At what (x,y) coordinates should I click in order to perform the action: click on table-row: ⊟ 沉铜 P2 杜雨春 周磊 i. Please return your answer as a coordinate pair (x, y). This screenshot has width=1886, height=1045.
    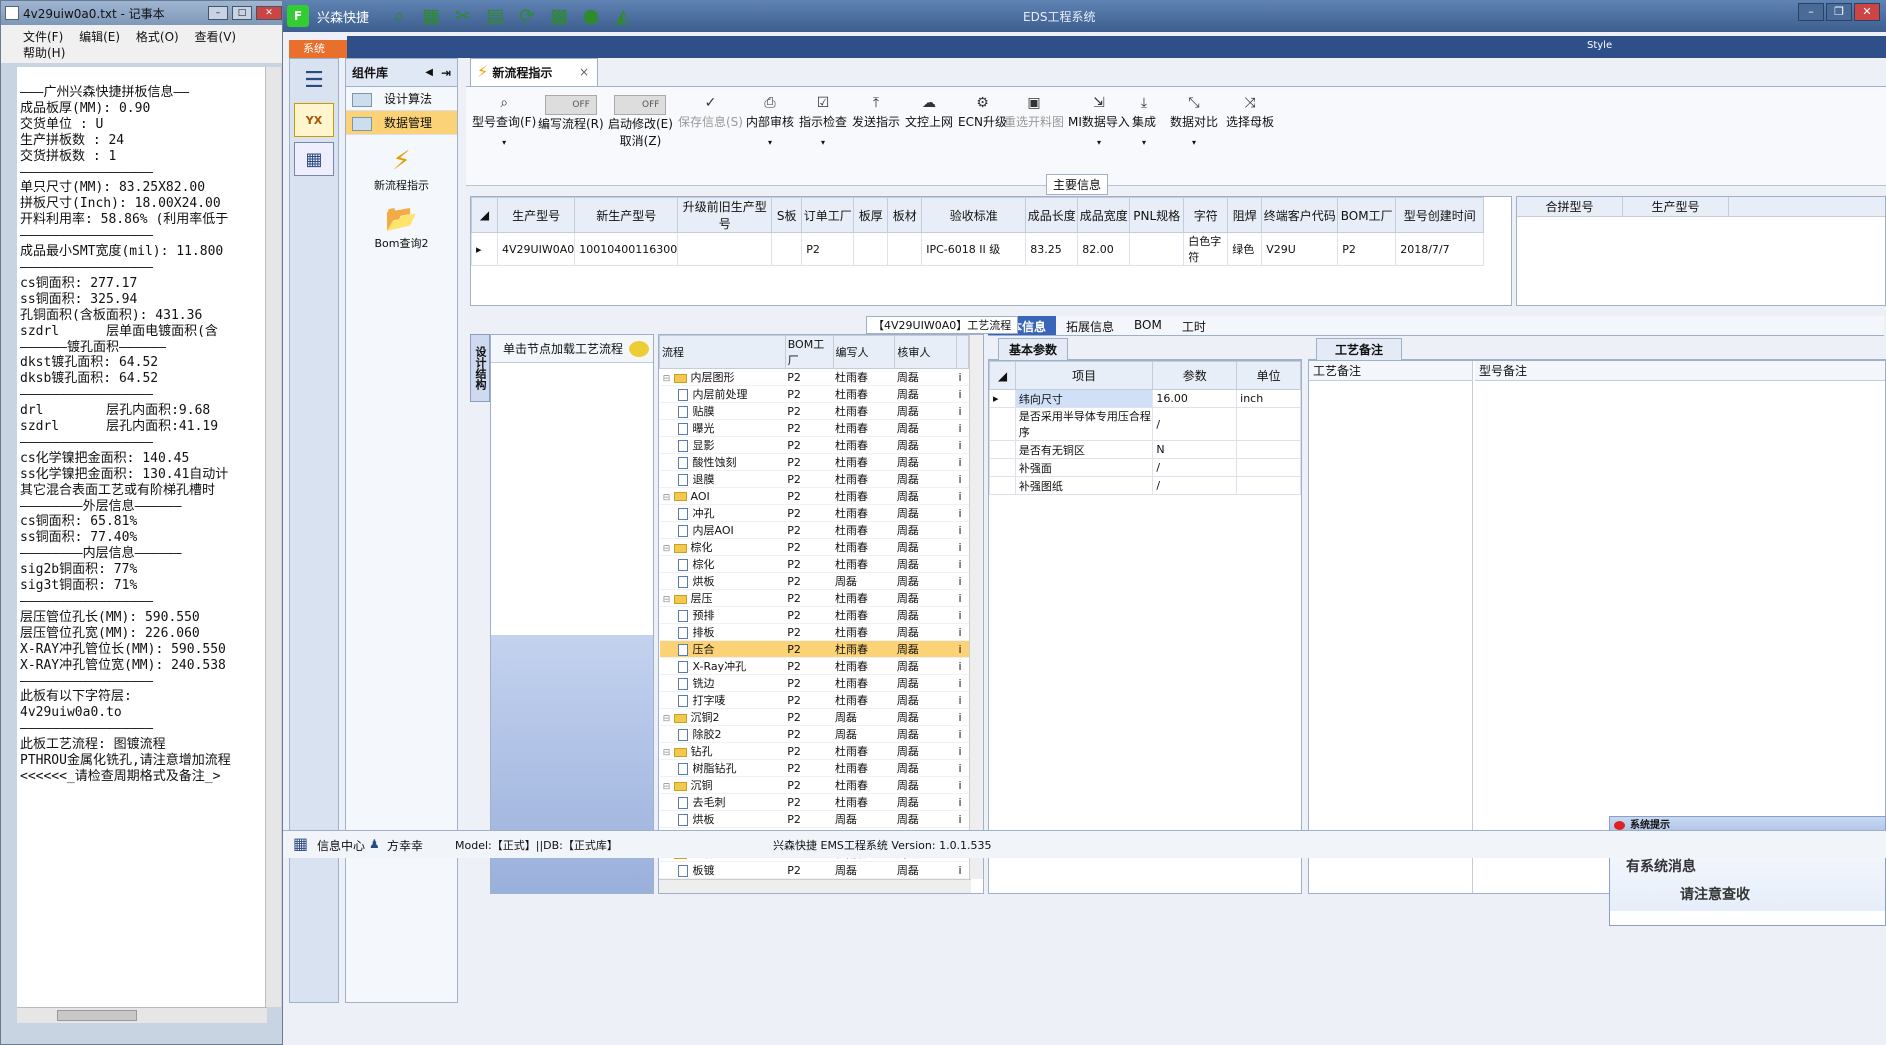
    Looking at the image, I should click on (814, 785).